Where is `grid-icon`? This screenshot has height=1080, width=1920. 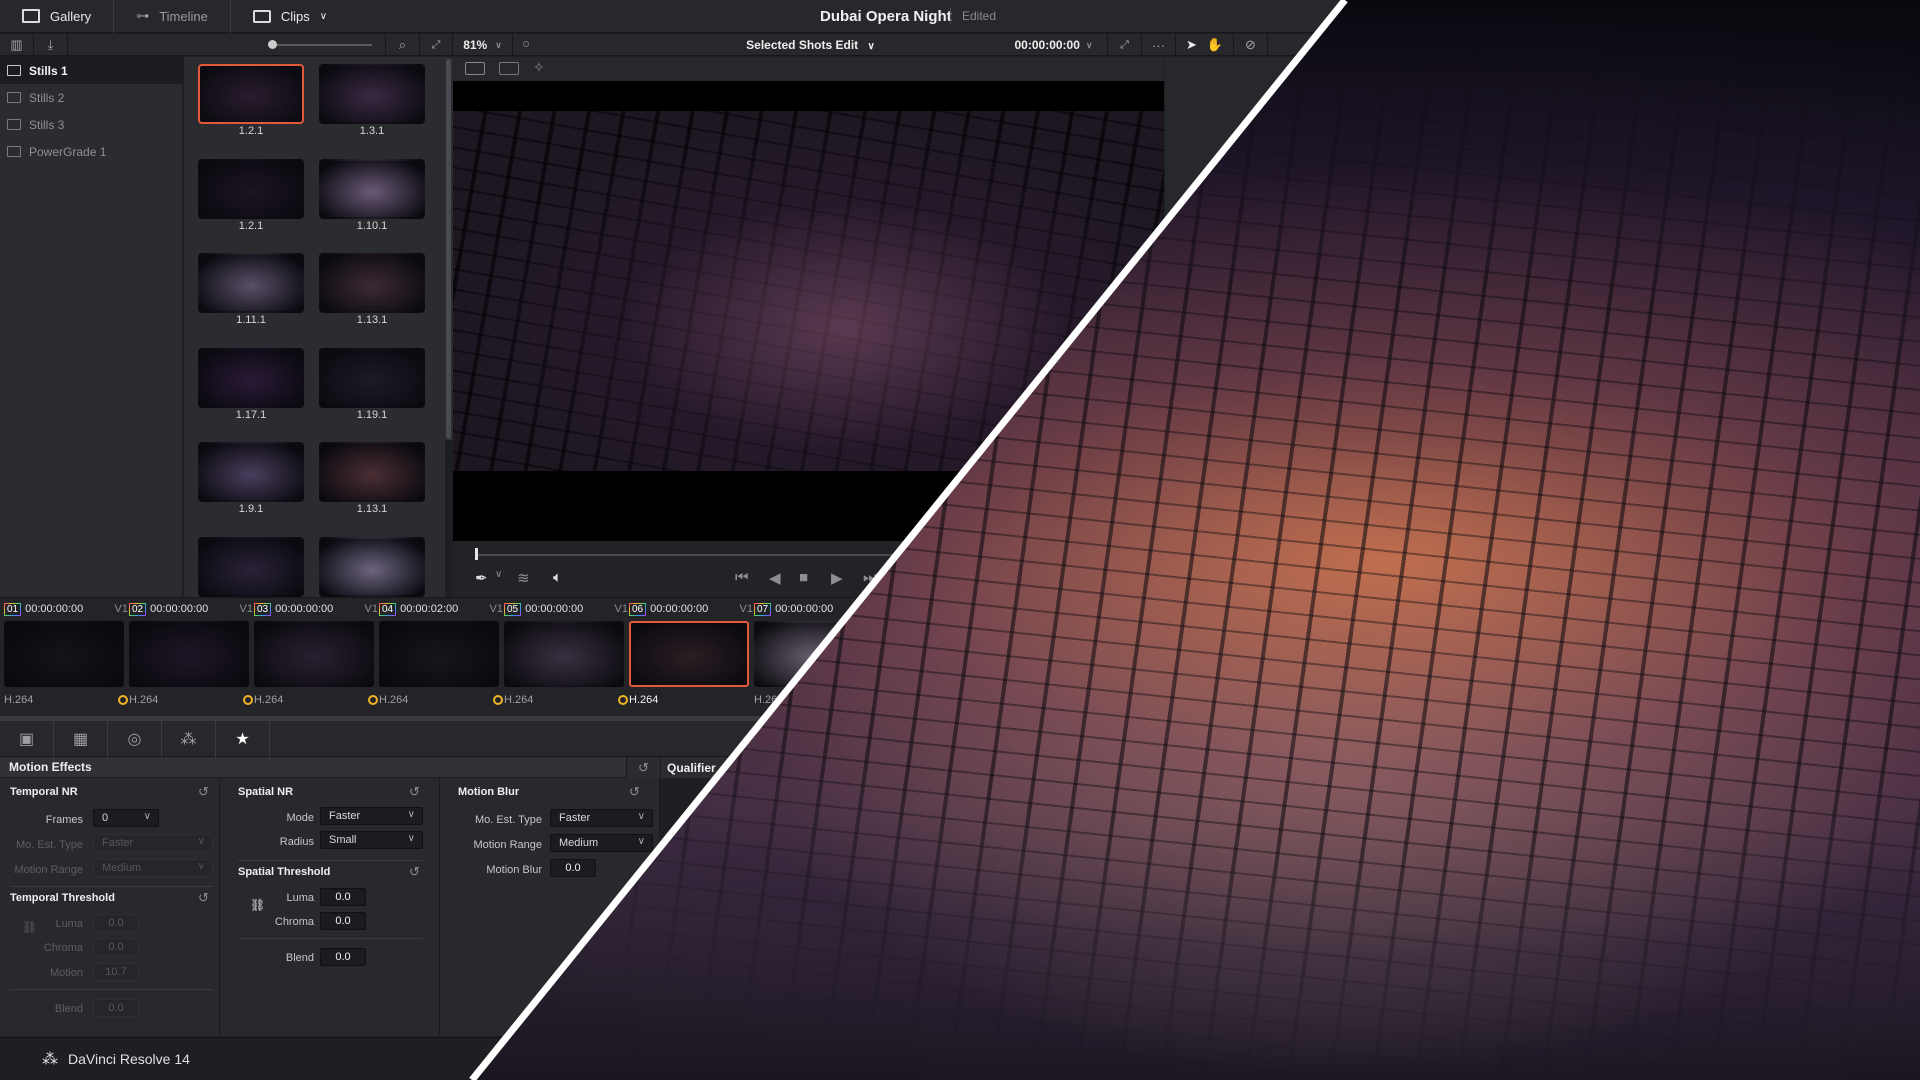
grid-icon is located at coordinates (509, 68).